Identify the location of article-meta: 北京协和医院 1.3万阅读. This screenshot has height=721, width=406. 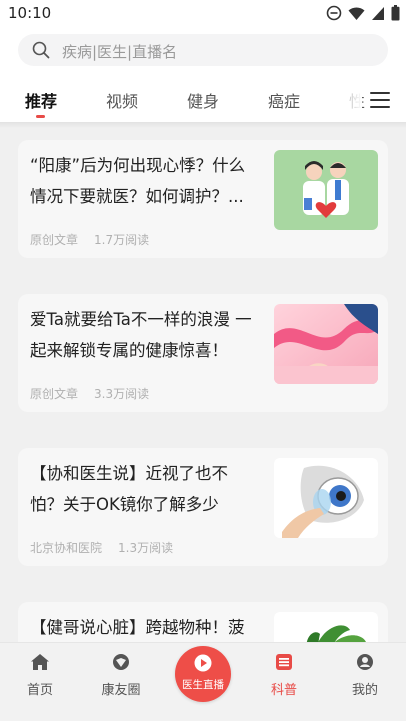
(101, 547).